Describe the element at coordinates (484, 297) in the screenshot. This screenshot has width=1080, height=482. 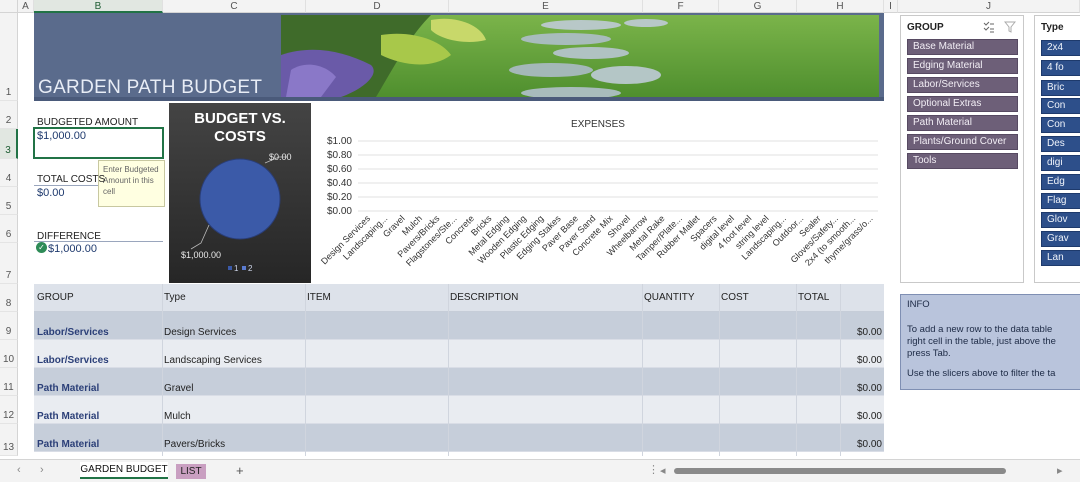
I see `header-description: DESCRIPTION` at that location.